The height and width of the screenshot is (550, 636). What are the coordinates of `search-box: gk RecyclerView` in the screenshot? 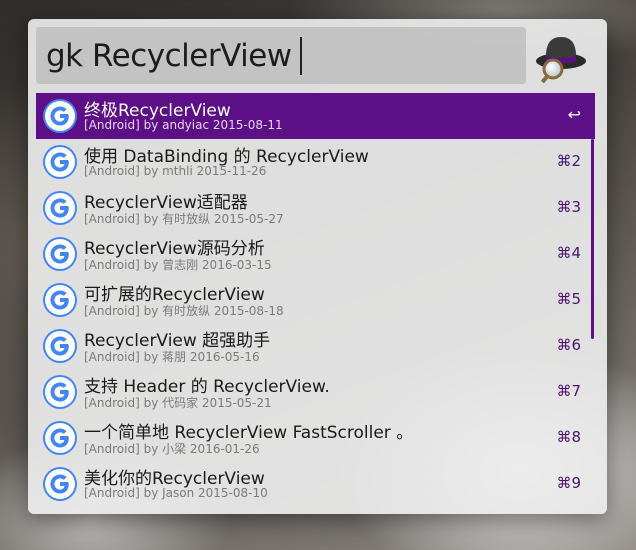 It's located at (281, 55).